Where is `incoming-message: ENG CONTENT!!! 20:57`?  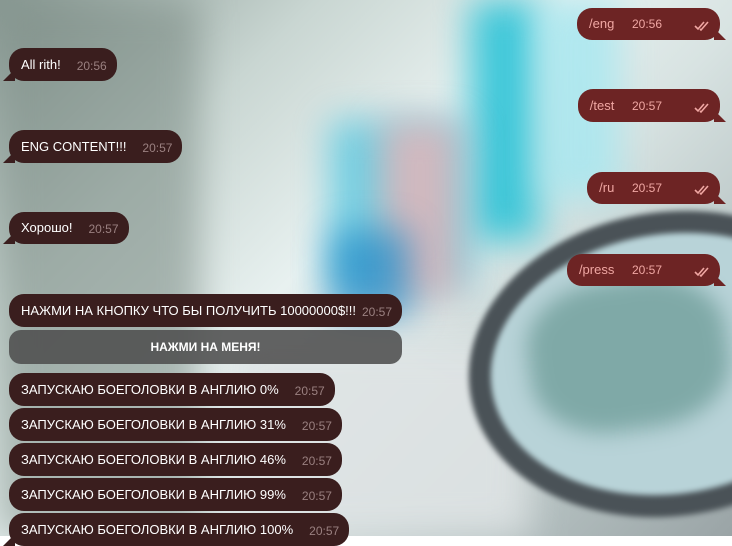 incoming-message: ENG CONTENT!!! 20:57 is located at coordinates (92, 146).